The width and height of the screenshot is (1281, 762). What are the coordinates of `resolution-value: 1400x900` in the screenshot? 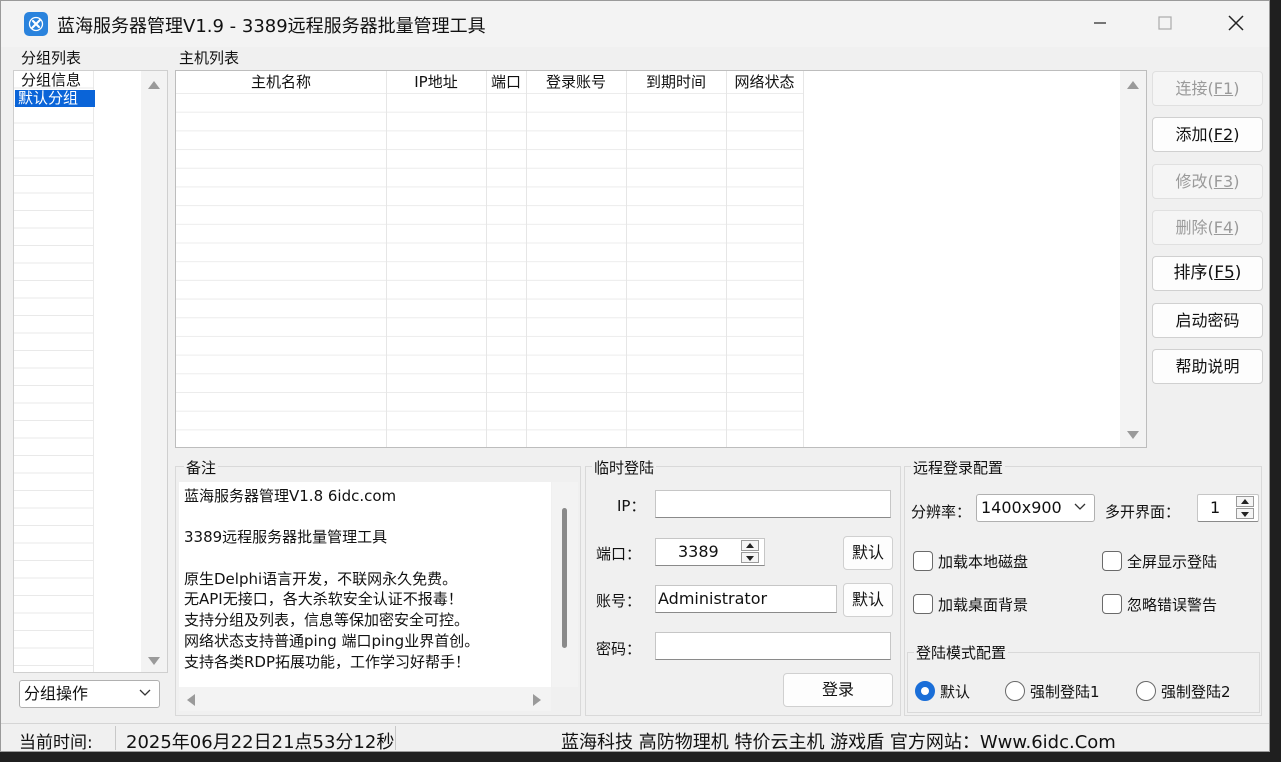 It's located at (1021, 507).